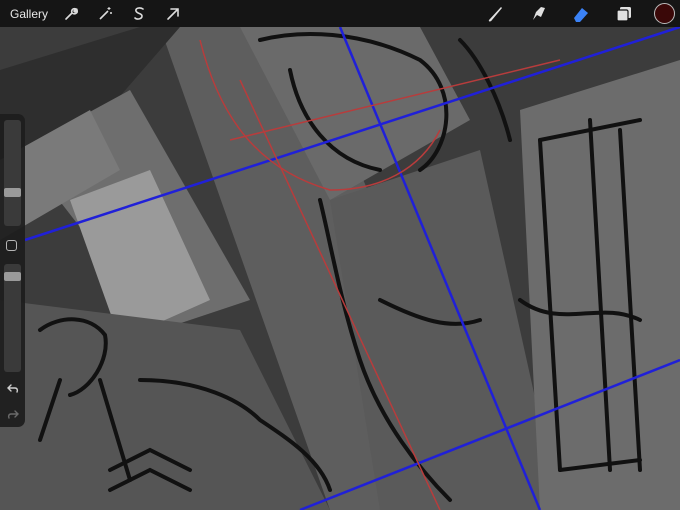 The height and width of the screenshot is (510, 680). Describe the element at coordinates (11, 245) in the screenshot. I see `modify-button` at that location.